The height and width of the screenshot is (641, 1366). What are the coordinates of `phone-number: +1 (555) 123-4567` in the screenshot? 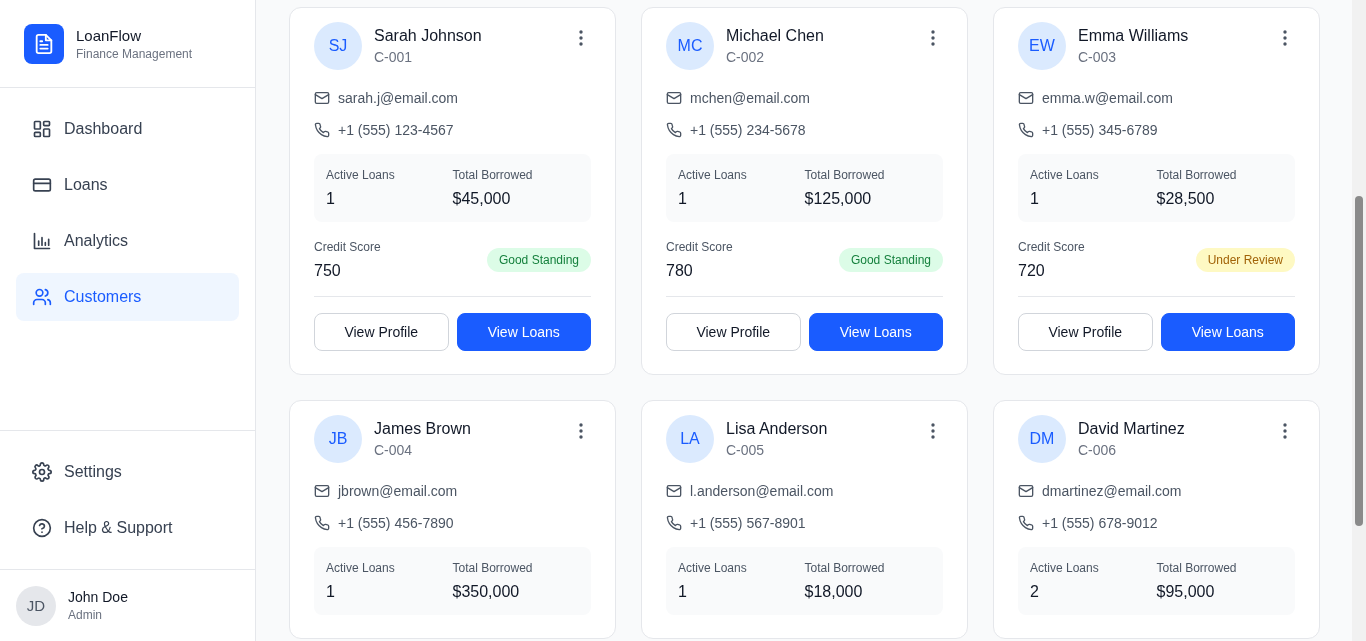 It's located at (396, 130).